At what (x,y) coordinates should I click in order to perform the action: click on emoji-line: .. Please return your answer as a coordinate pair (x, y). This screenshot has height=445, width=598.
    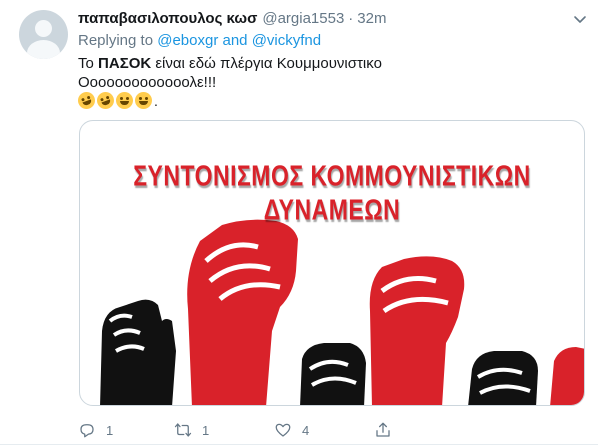
    Looking at the image, I should click on (116, 100).